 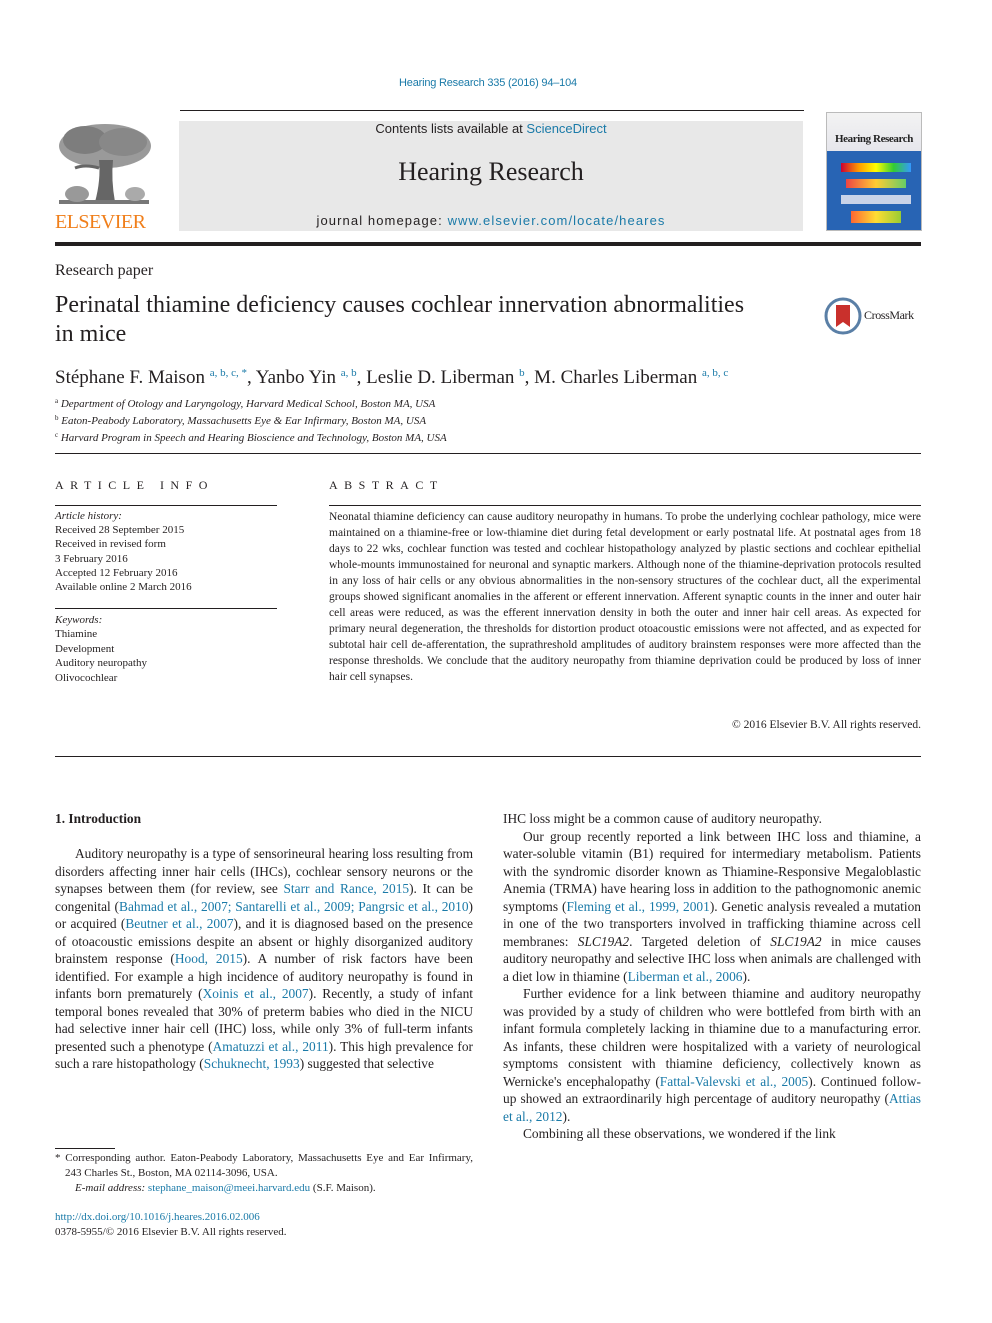 I want to click on crossmark-label: CrossMark, so click(x=889, y=315).